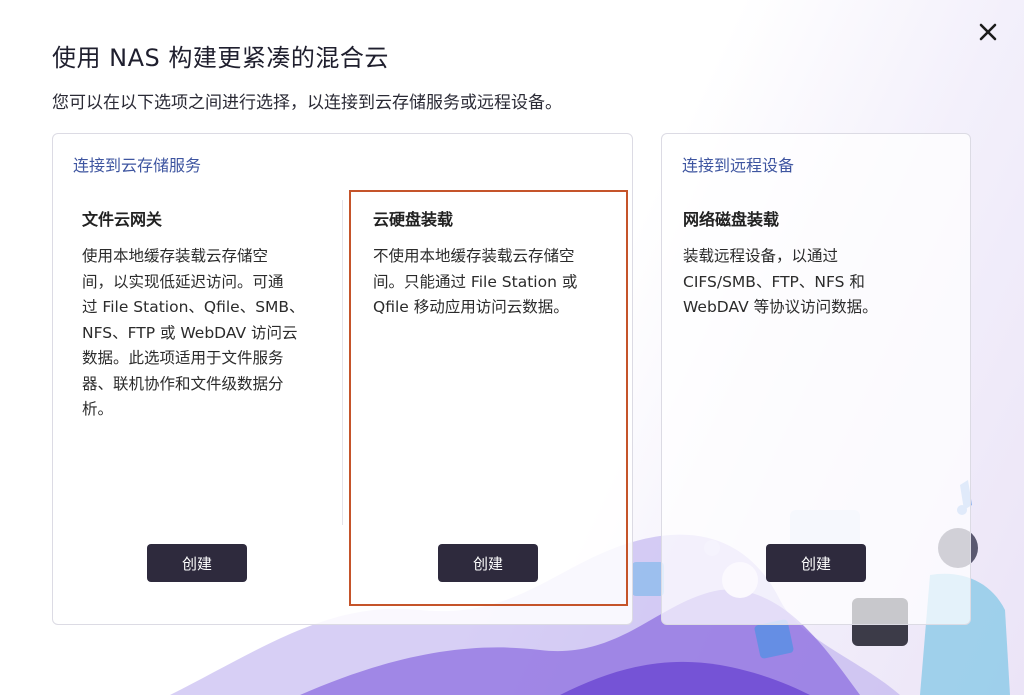 This screenshot has height=695, width=1024. I want to click on description-line: 数据。此选项适用于文件服务, so click(183, 358).